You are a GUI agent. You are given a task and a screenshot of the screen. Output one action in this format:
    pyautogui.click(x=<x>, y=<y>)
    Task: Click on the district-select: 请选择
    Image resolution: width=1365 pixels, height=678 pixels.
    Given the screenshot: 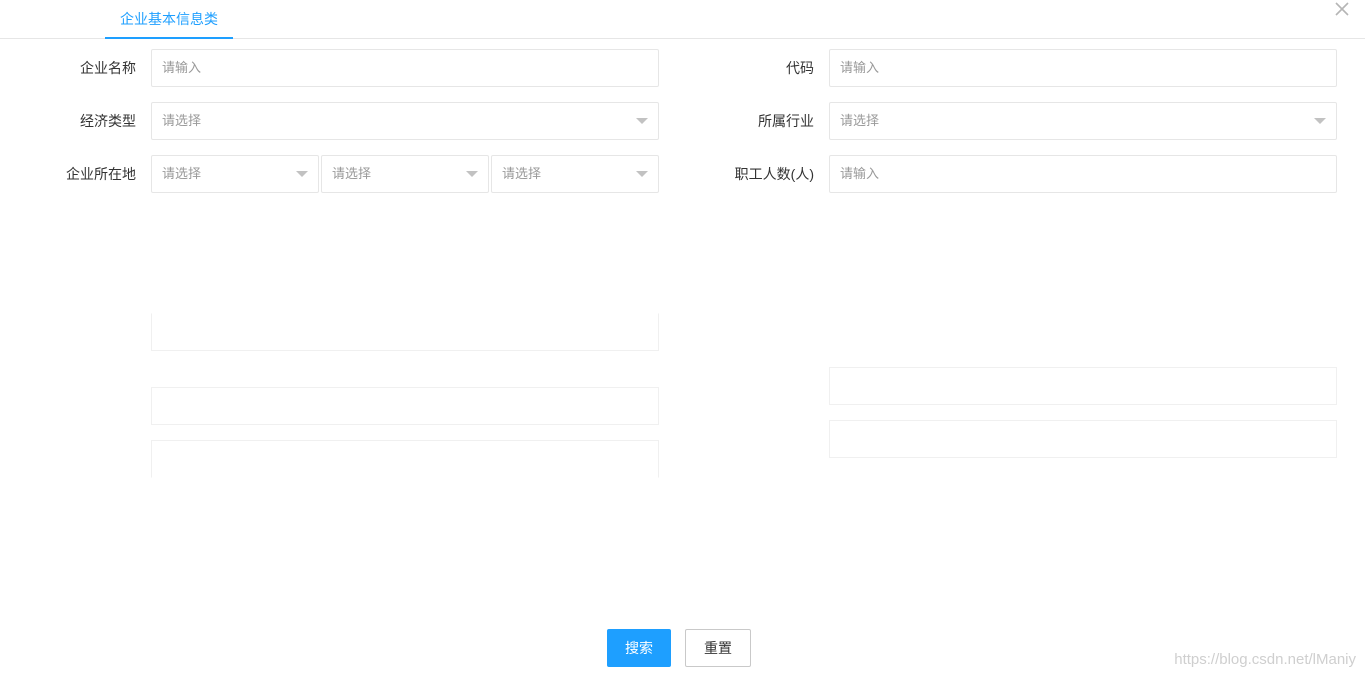 What is the action you would take?
    pyautogui.click(x=575, y=174)
    